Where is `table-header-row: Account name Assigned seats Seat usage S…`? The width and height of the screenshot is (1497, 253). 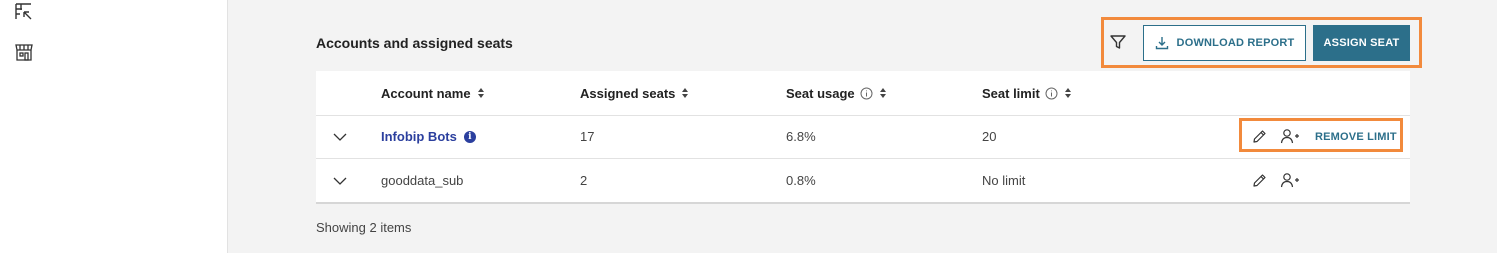 table-header-row: Account name Assigned seats Seat usage S… is located at coordinates (863, 93).